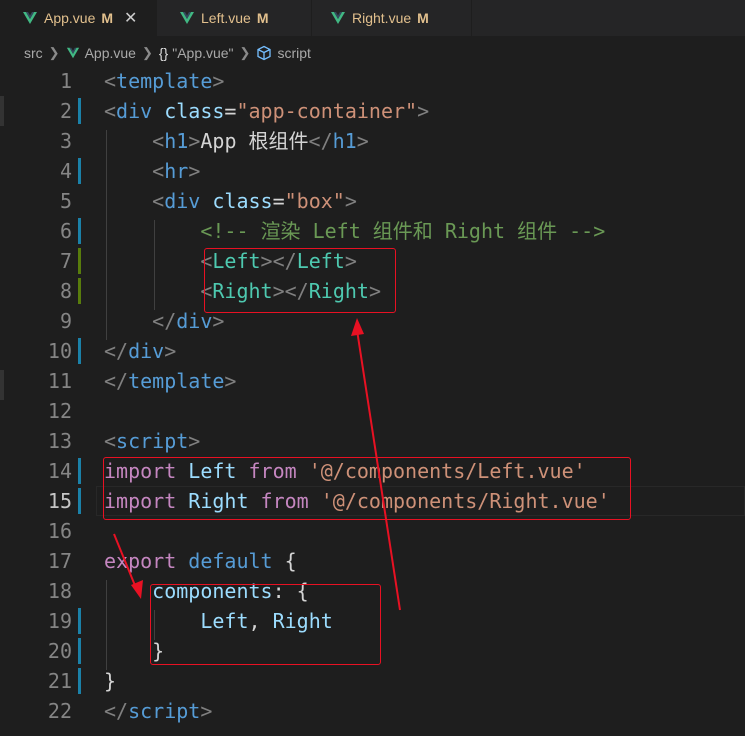 The height and width of the screenshot is (736, 745). What do you see at coordinates (137, 589) in the screenshot?
I see `arrow-head-down` at bounding box center [137, 589].